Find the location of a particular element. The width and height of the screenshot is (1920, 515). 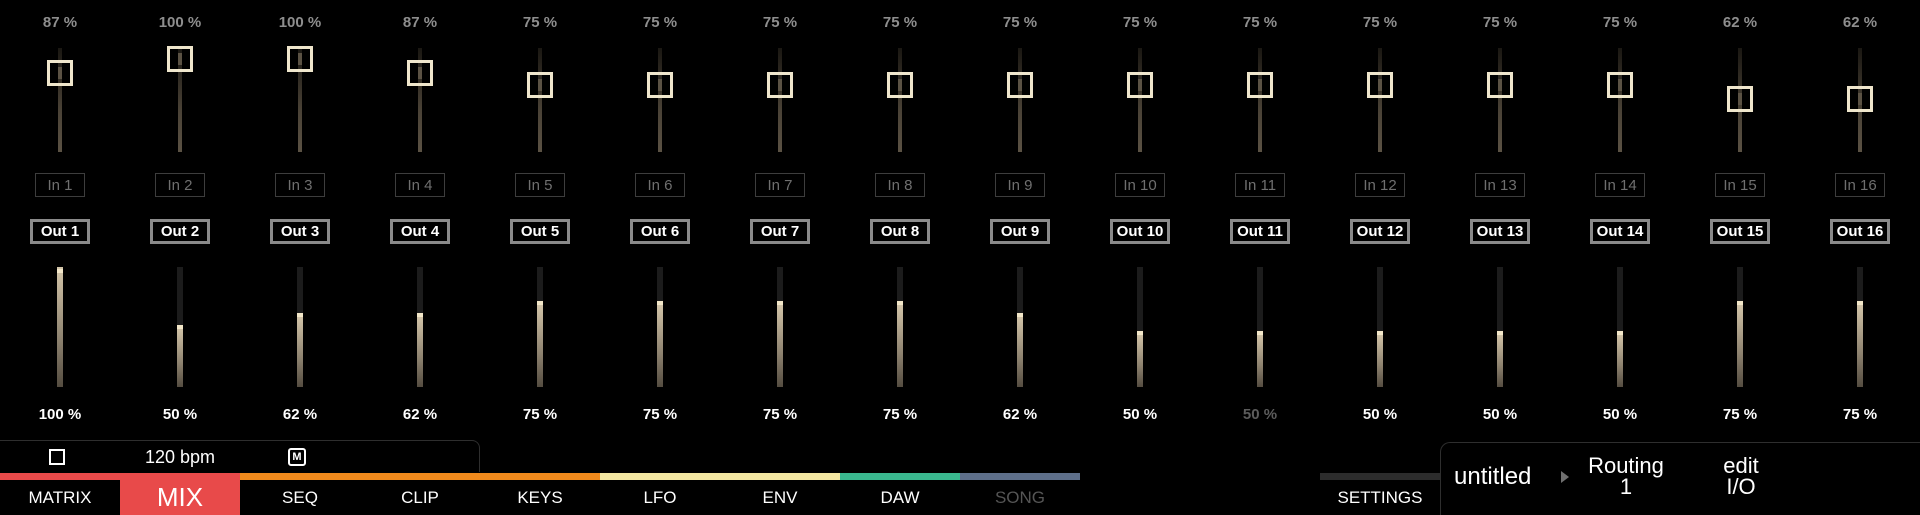

input-selector: In 15 is located at coordinates (1740, 185).